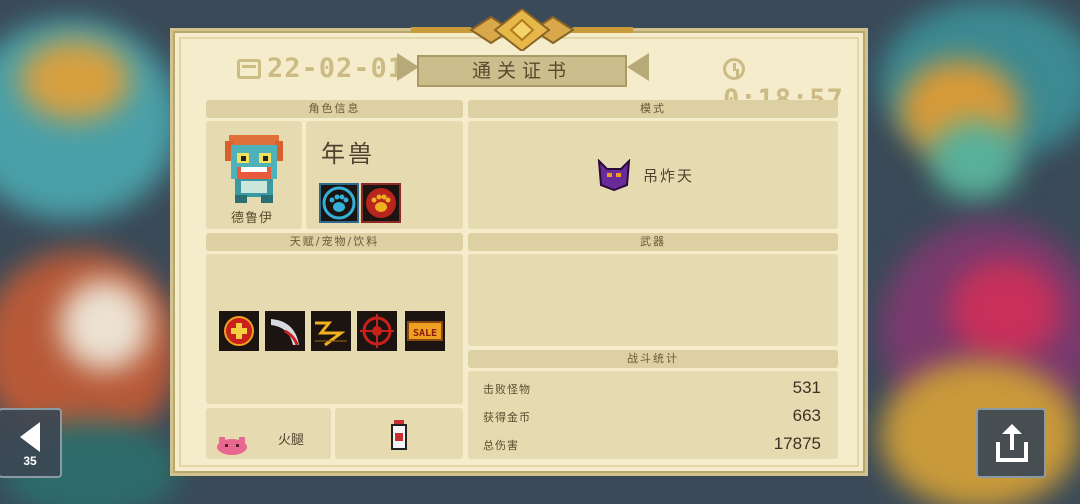 The image size is (1080, 504). I want to click on weapons-section-header: 武器, so click(653, 242).